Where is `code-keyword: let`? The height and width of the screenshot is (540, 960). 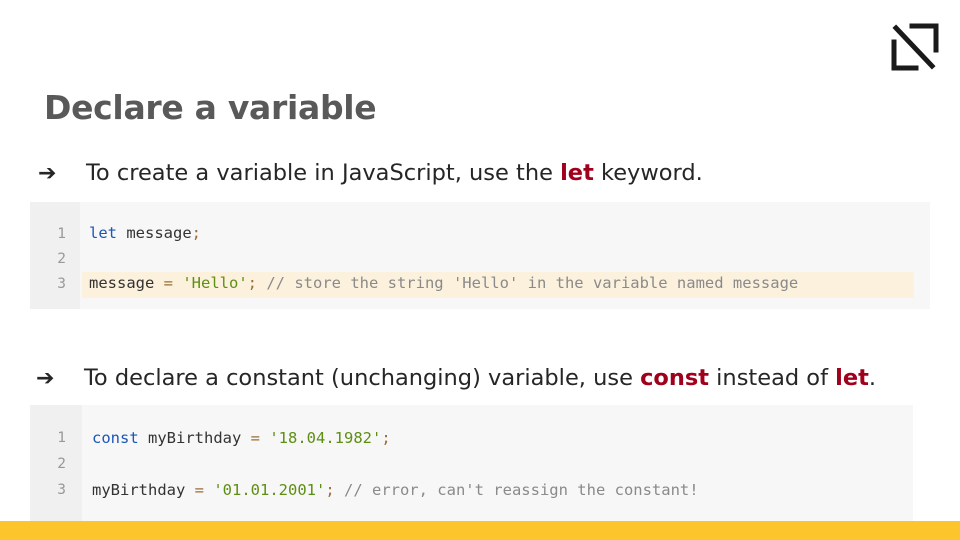
code-keyword: let is located at coordinates (103, 233).